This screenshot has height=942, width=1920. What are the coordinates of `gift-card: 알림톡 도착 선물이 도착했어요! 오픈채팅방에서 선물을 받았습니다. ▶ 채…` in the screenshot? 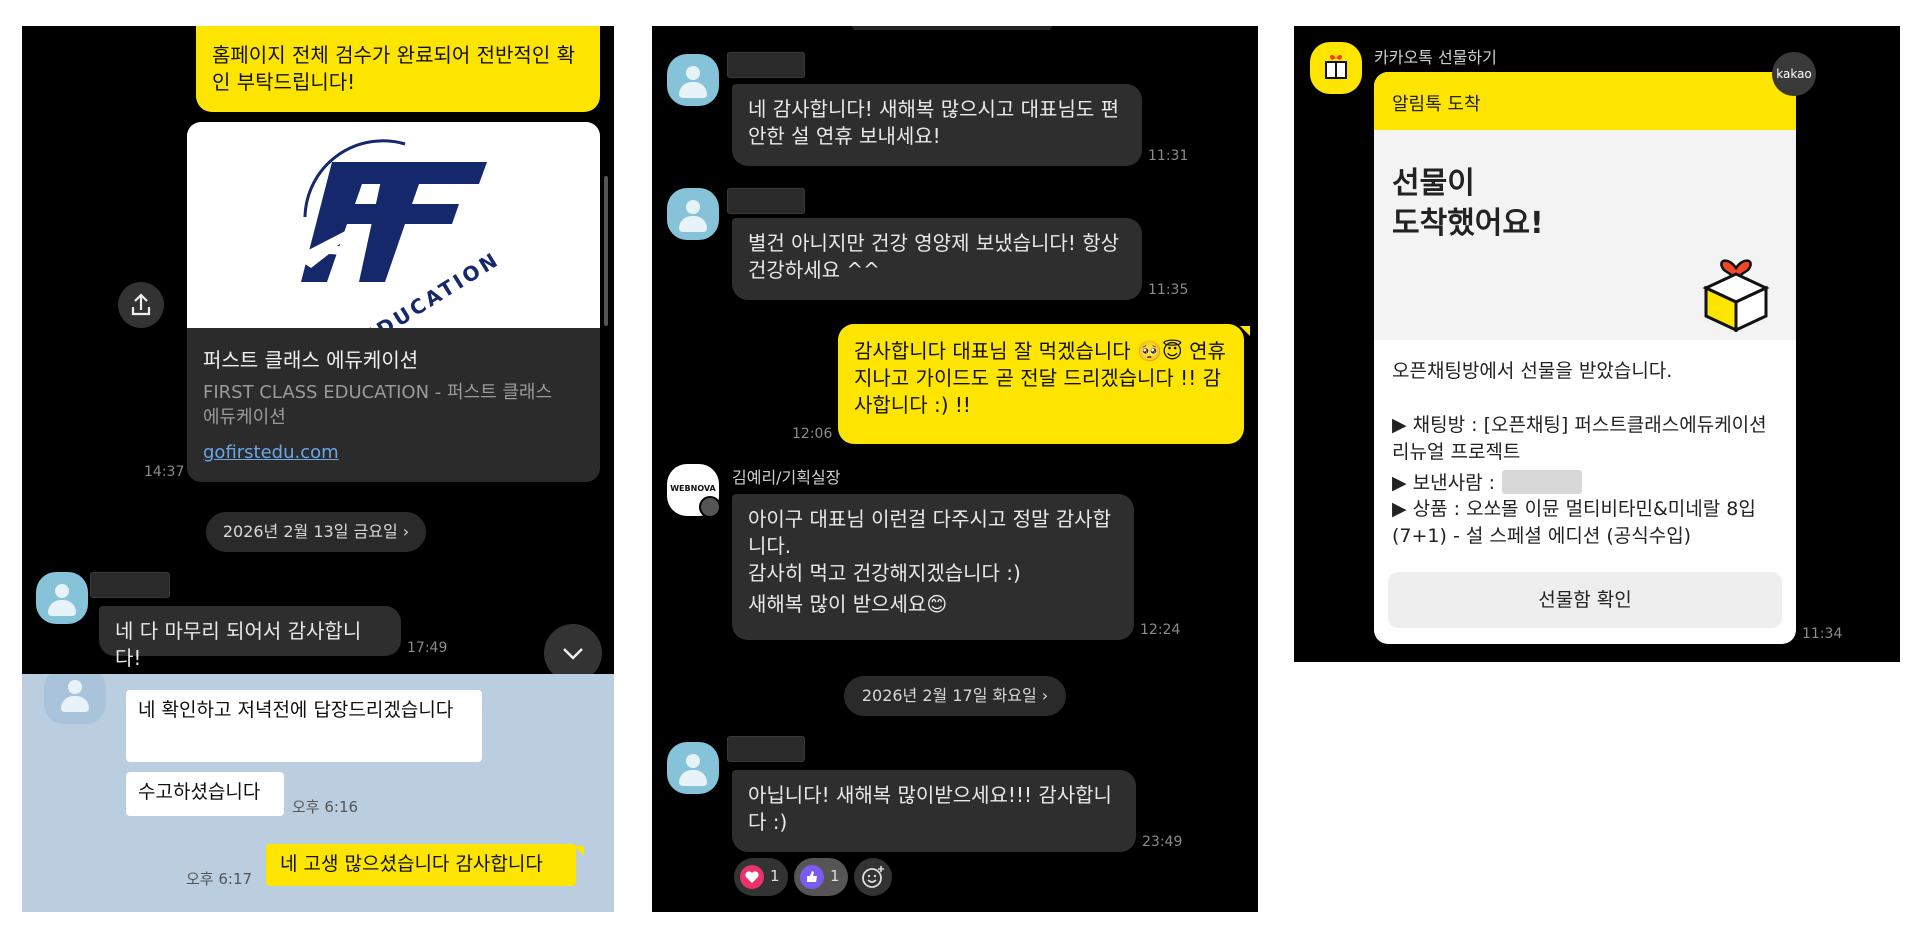 It's located at (1585, 358).